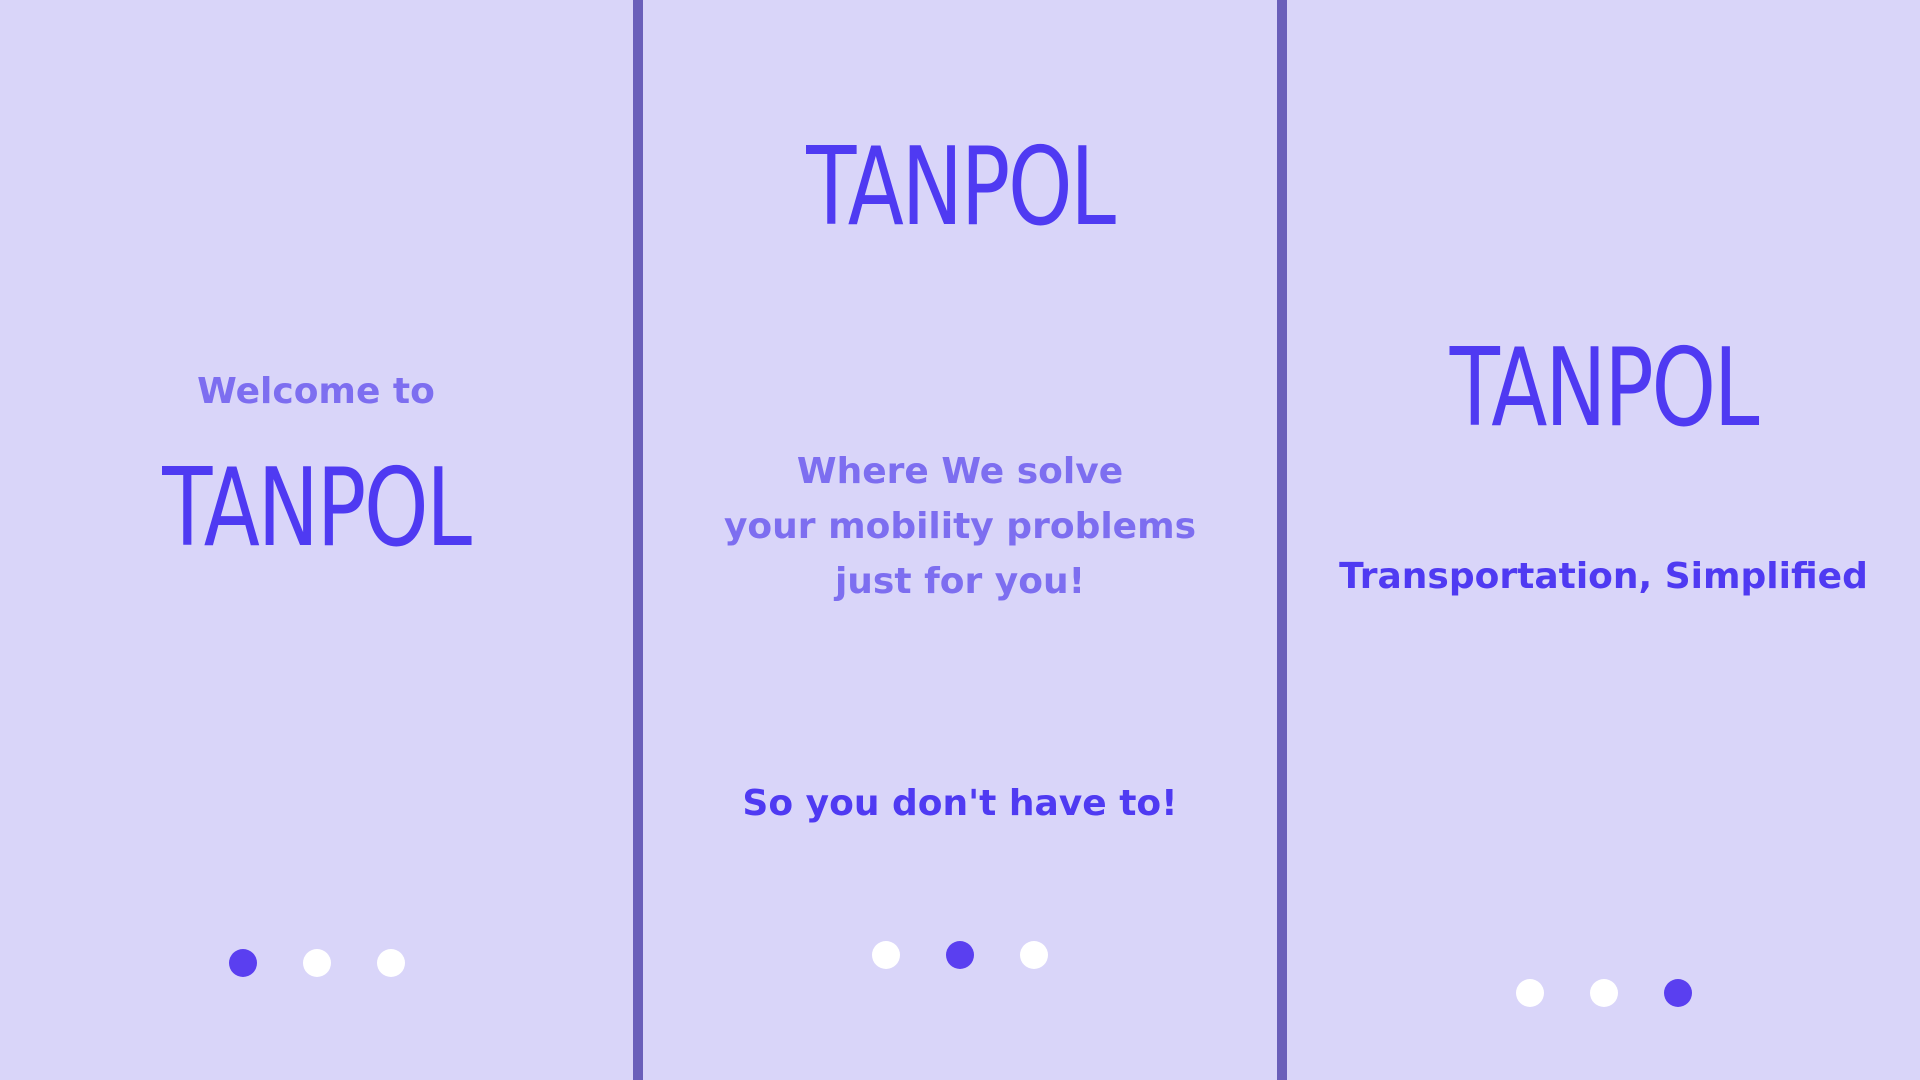  Describe the element at coordinates (960, 471) in the screenshot. I see `tagline-line-1: Where We solve` at that location.